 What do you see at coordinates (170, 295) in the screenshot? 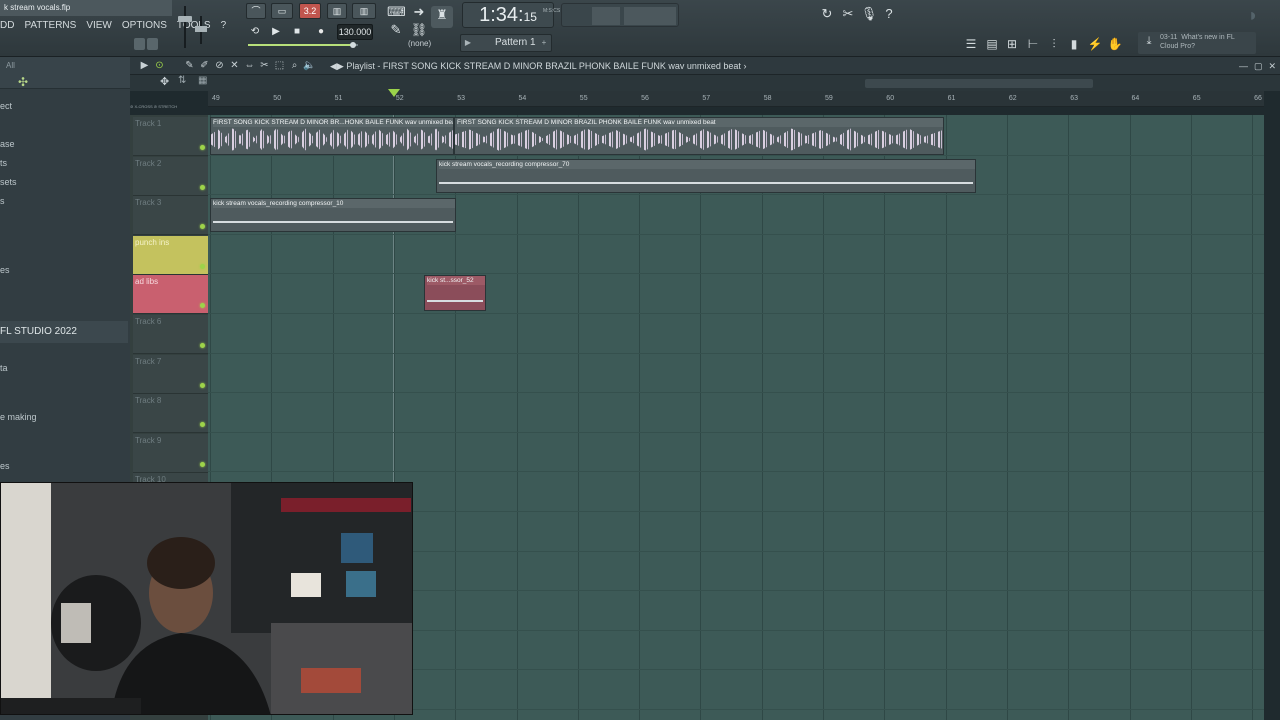
I see `track-header: ad libs` at bounding box center [170, 295].